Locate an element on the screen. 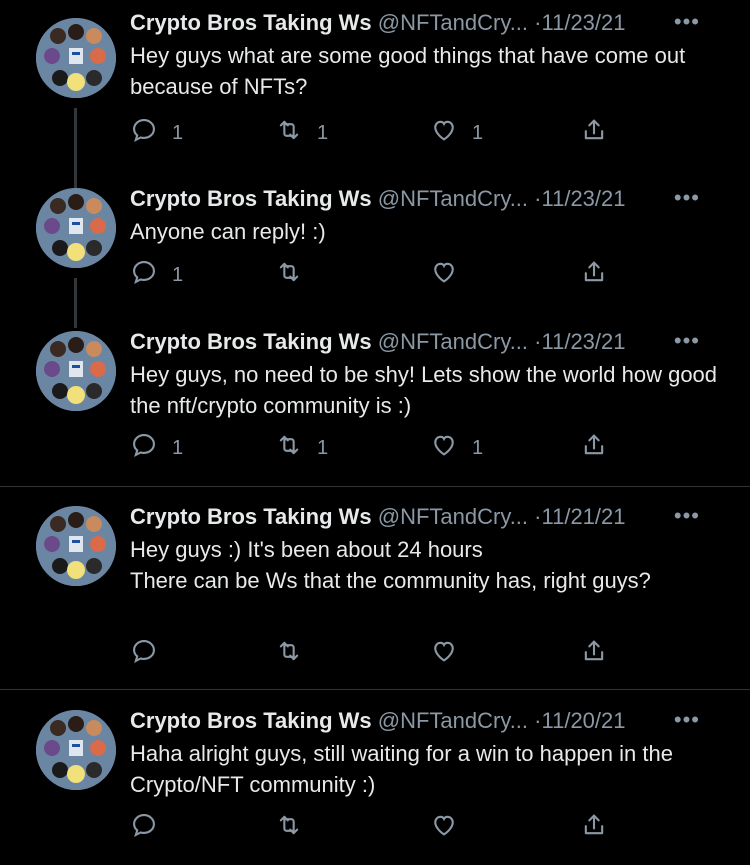 The image size is (750, 865). timestamp: 11/20/21 is located at coordinates (584, 720).